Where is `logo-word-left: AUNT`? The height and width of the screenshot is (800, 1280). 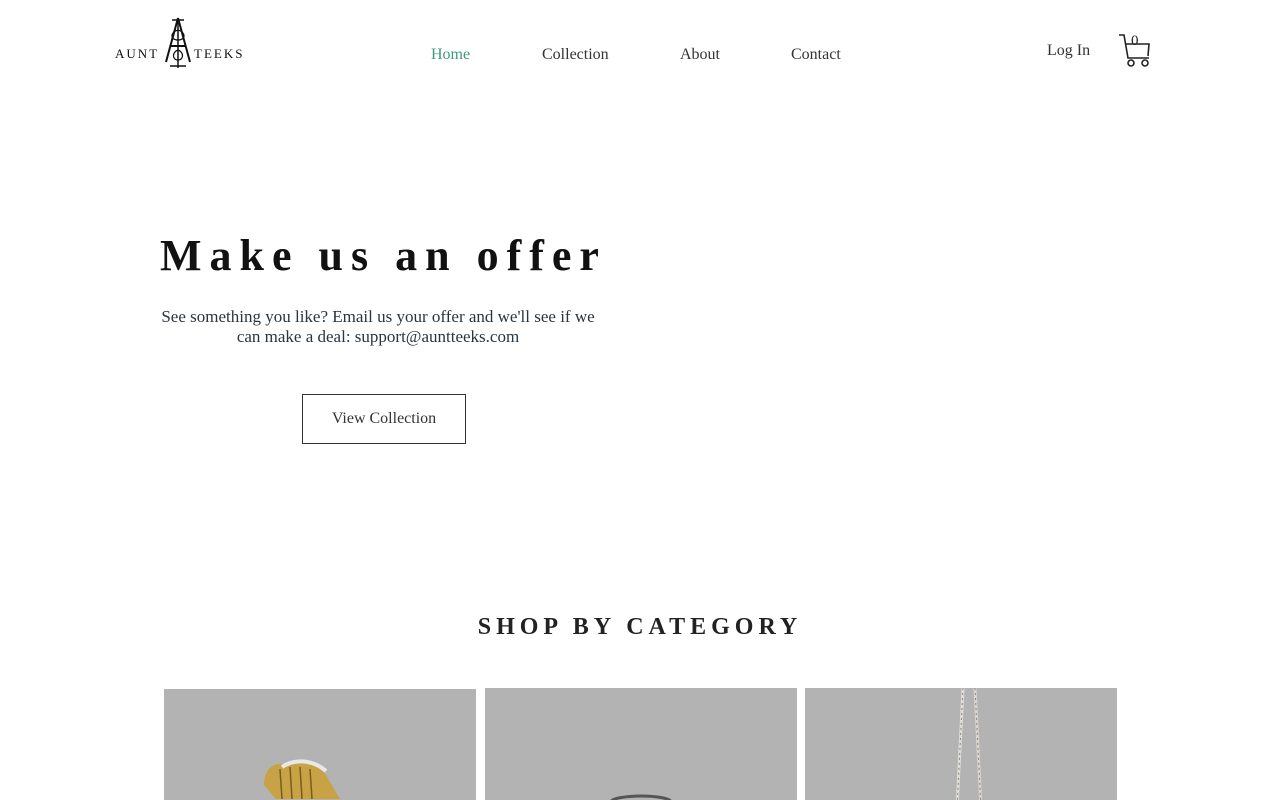
logo-word-left: AUNT is located at coordinates (137, 53).